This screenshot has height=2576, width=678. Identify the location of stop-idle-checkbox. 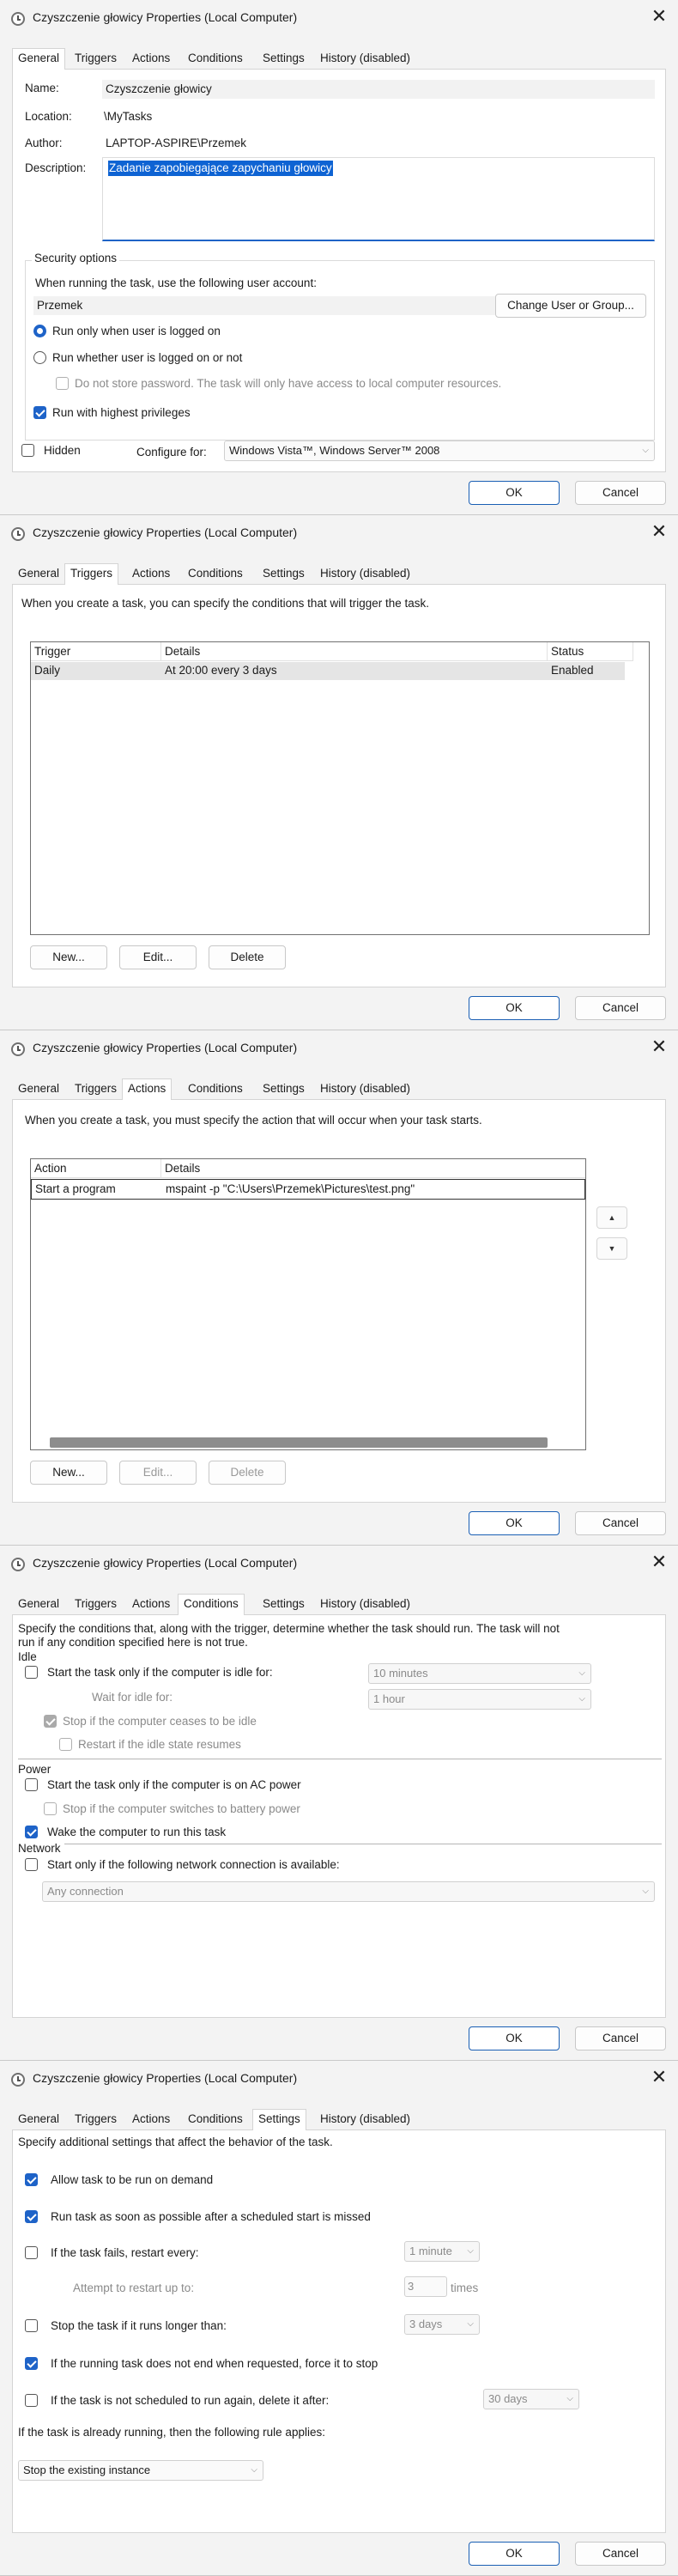
(51, 1722).